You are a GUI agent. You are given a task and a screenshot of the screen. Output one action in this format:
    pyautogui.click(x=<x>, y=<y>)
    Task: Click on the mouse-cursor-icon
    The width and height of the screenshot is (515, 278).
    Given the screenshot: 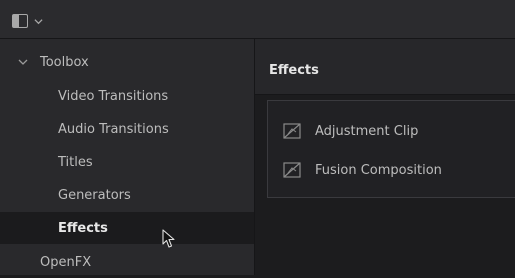 What is the action you would take?
    pyautogui.click(x=168, y=238)
    